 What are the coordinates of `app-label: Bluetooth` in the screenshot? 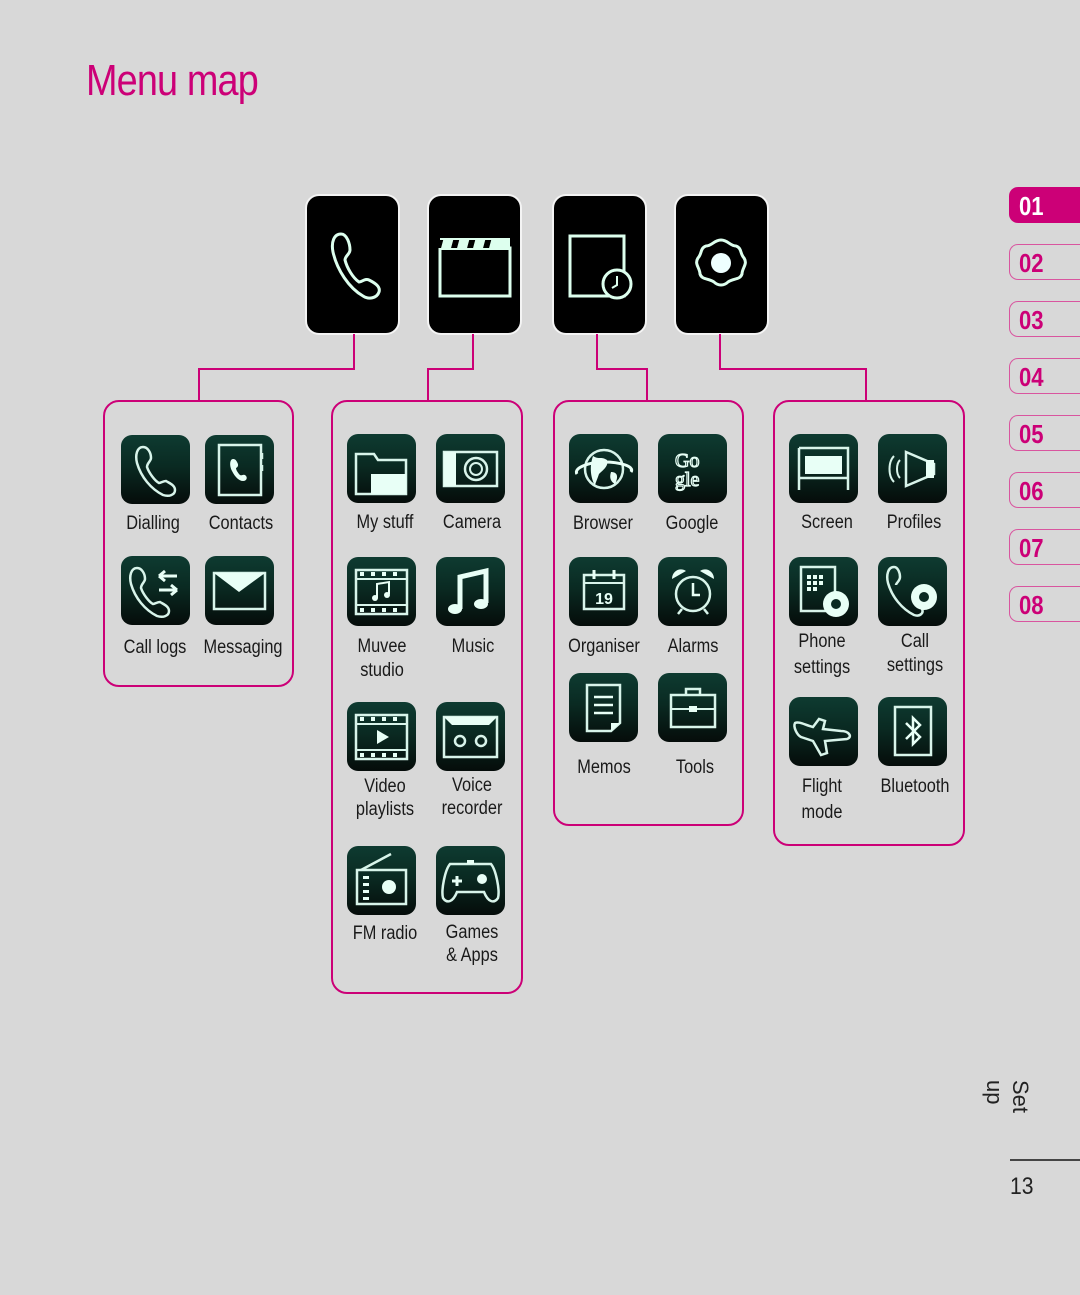 It's located at (915, 786).